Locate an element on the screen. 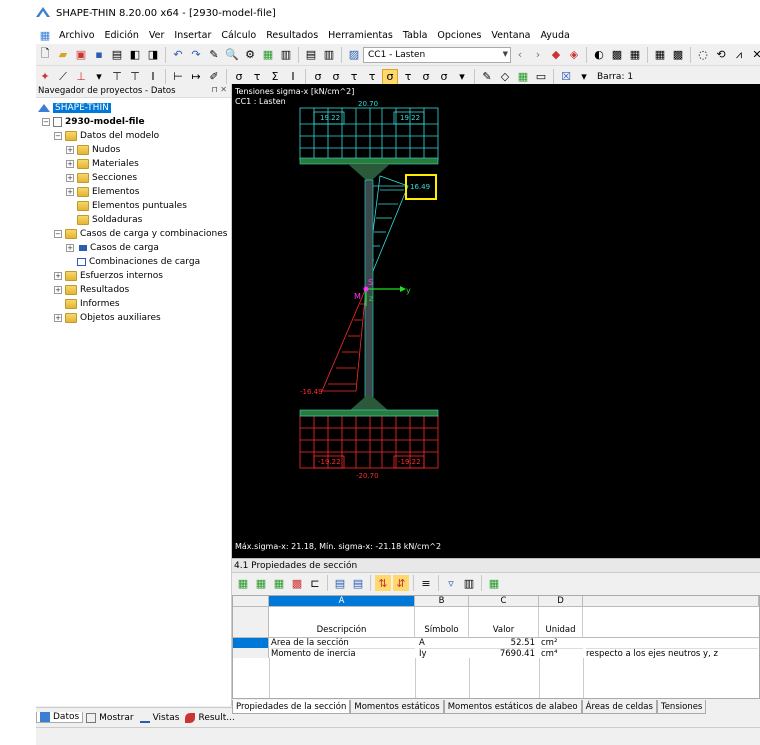  tab-mostrar: Mostrar is located at coordinates (109, 717).